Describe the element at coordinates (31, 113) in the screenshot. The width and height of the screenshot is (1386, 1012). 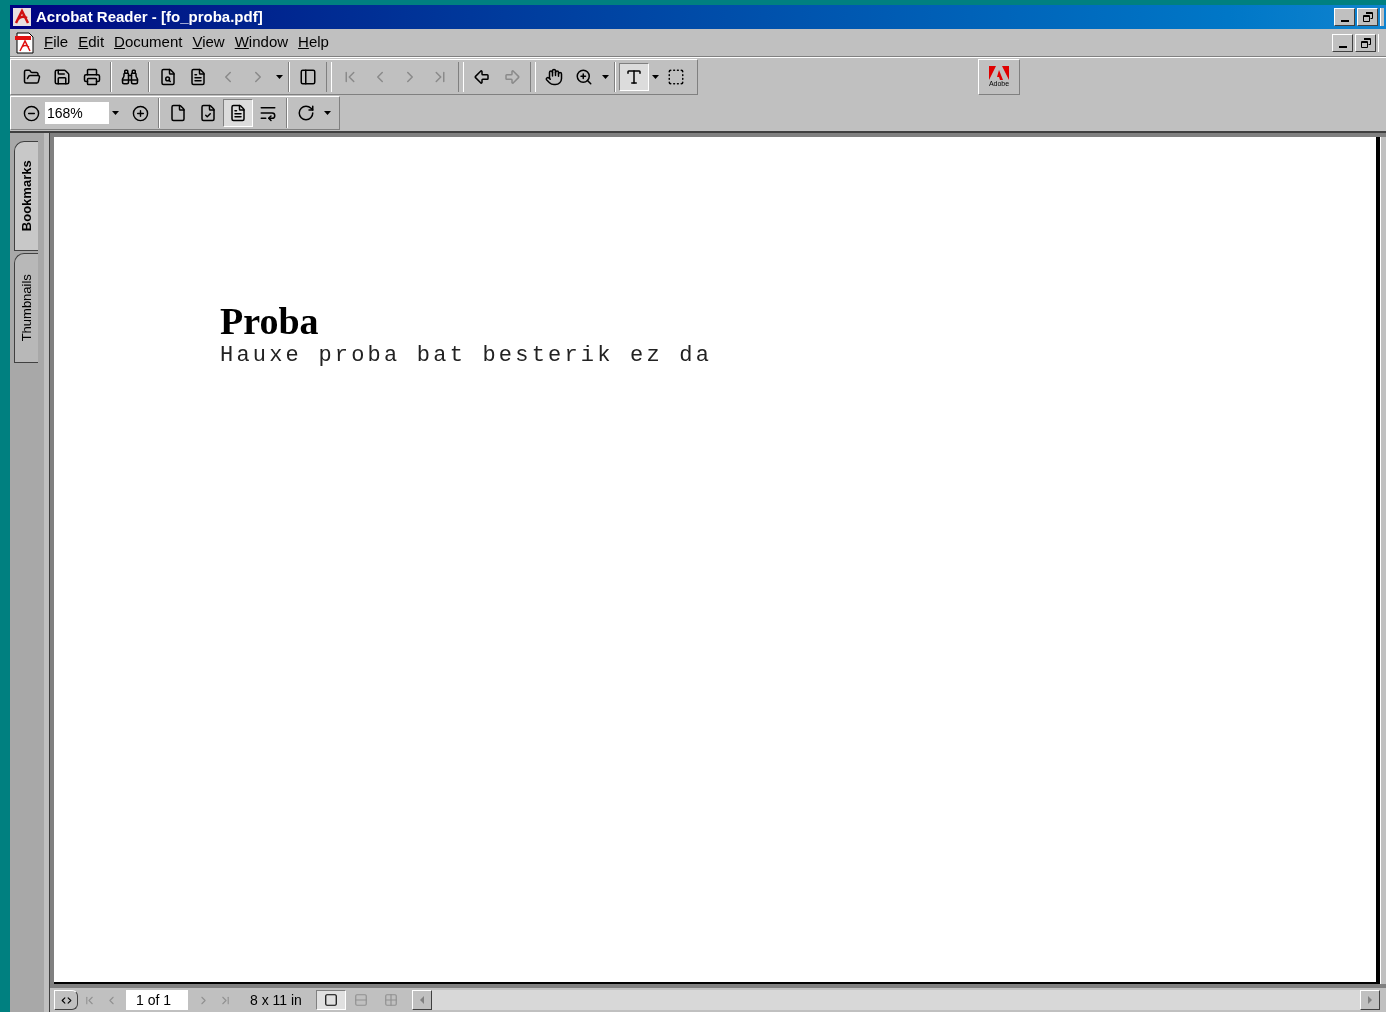
I see `zoom-out-icon` at that location.